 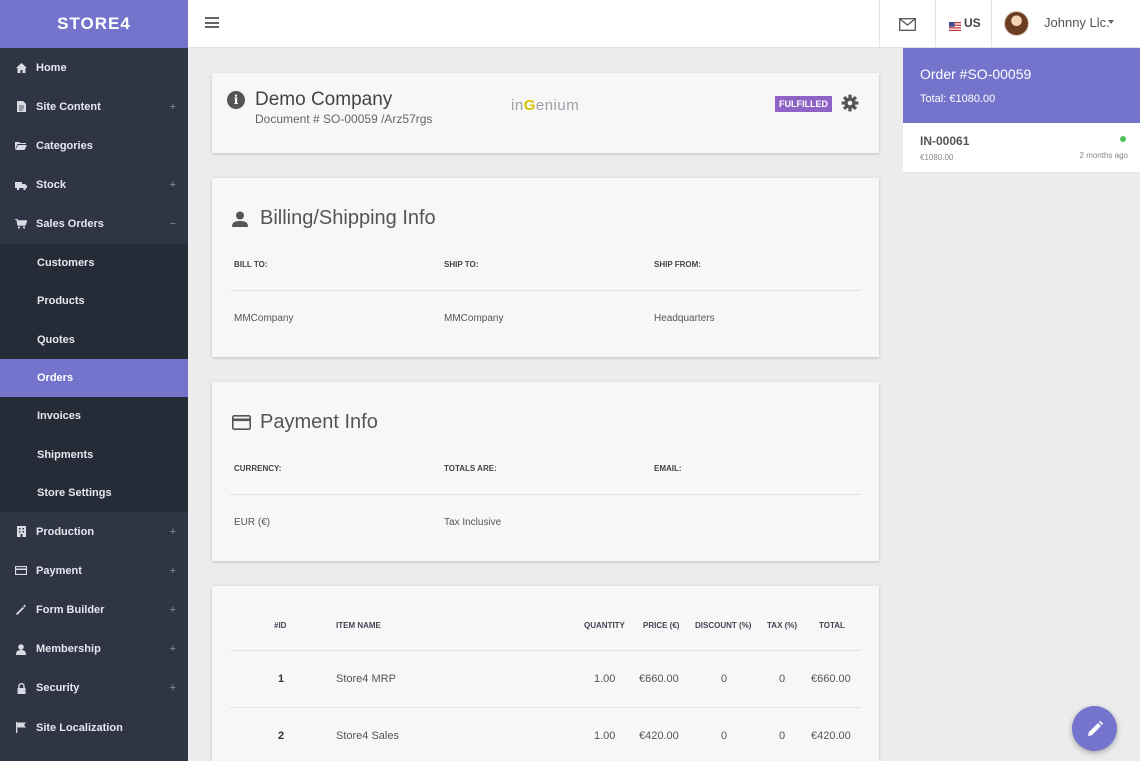 What do you see at coordinates (1077, 22) in the screenshot?
I see `user-menu: Johnny Llc.` at bounding box center [1077, 22].